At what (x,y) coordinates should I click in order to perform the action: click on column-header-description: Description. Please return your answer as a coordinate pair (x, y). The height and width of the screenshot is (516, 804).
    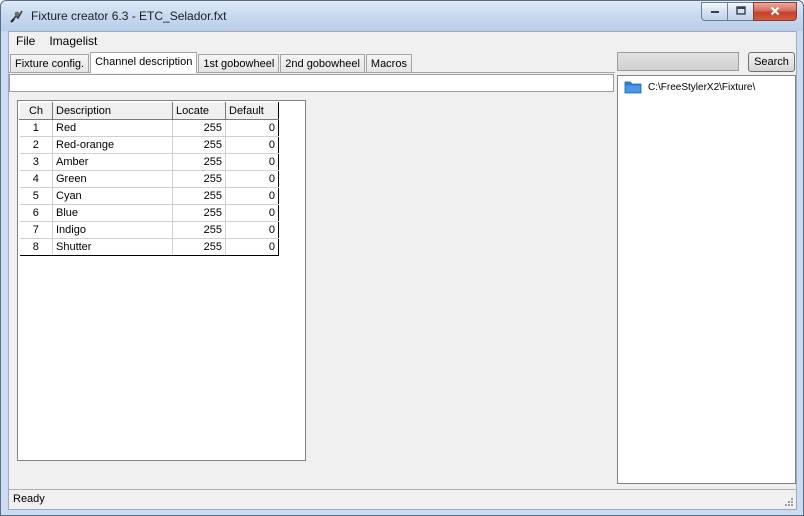
    Looking at the image, I should click on (112, 111).